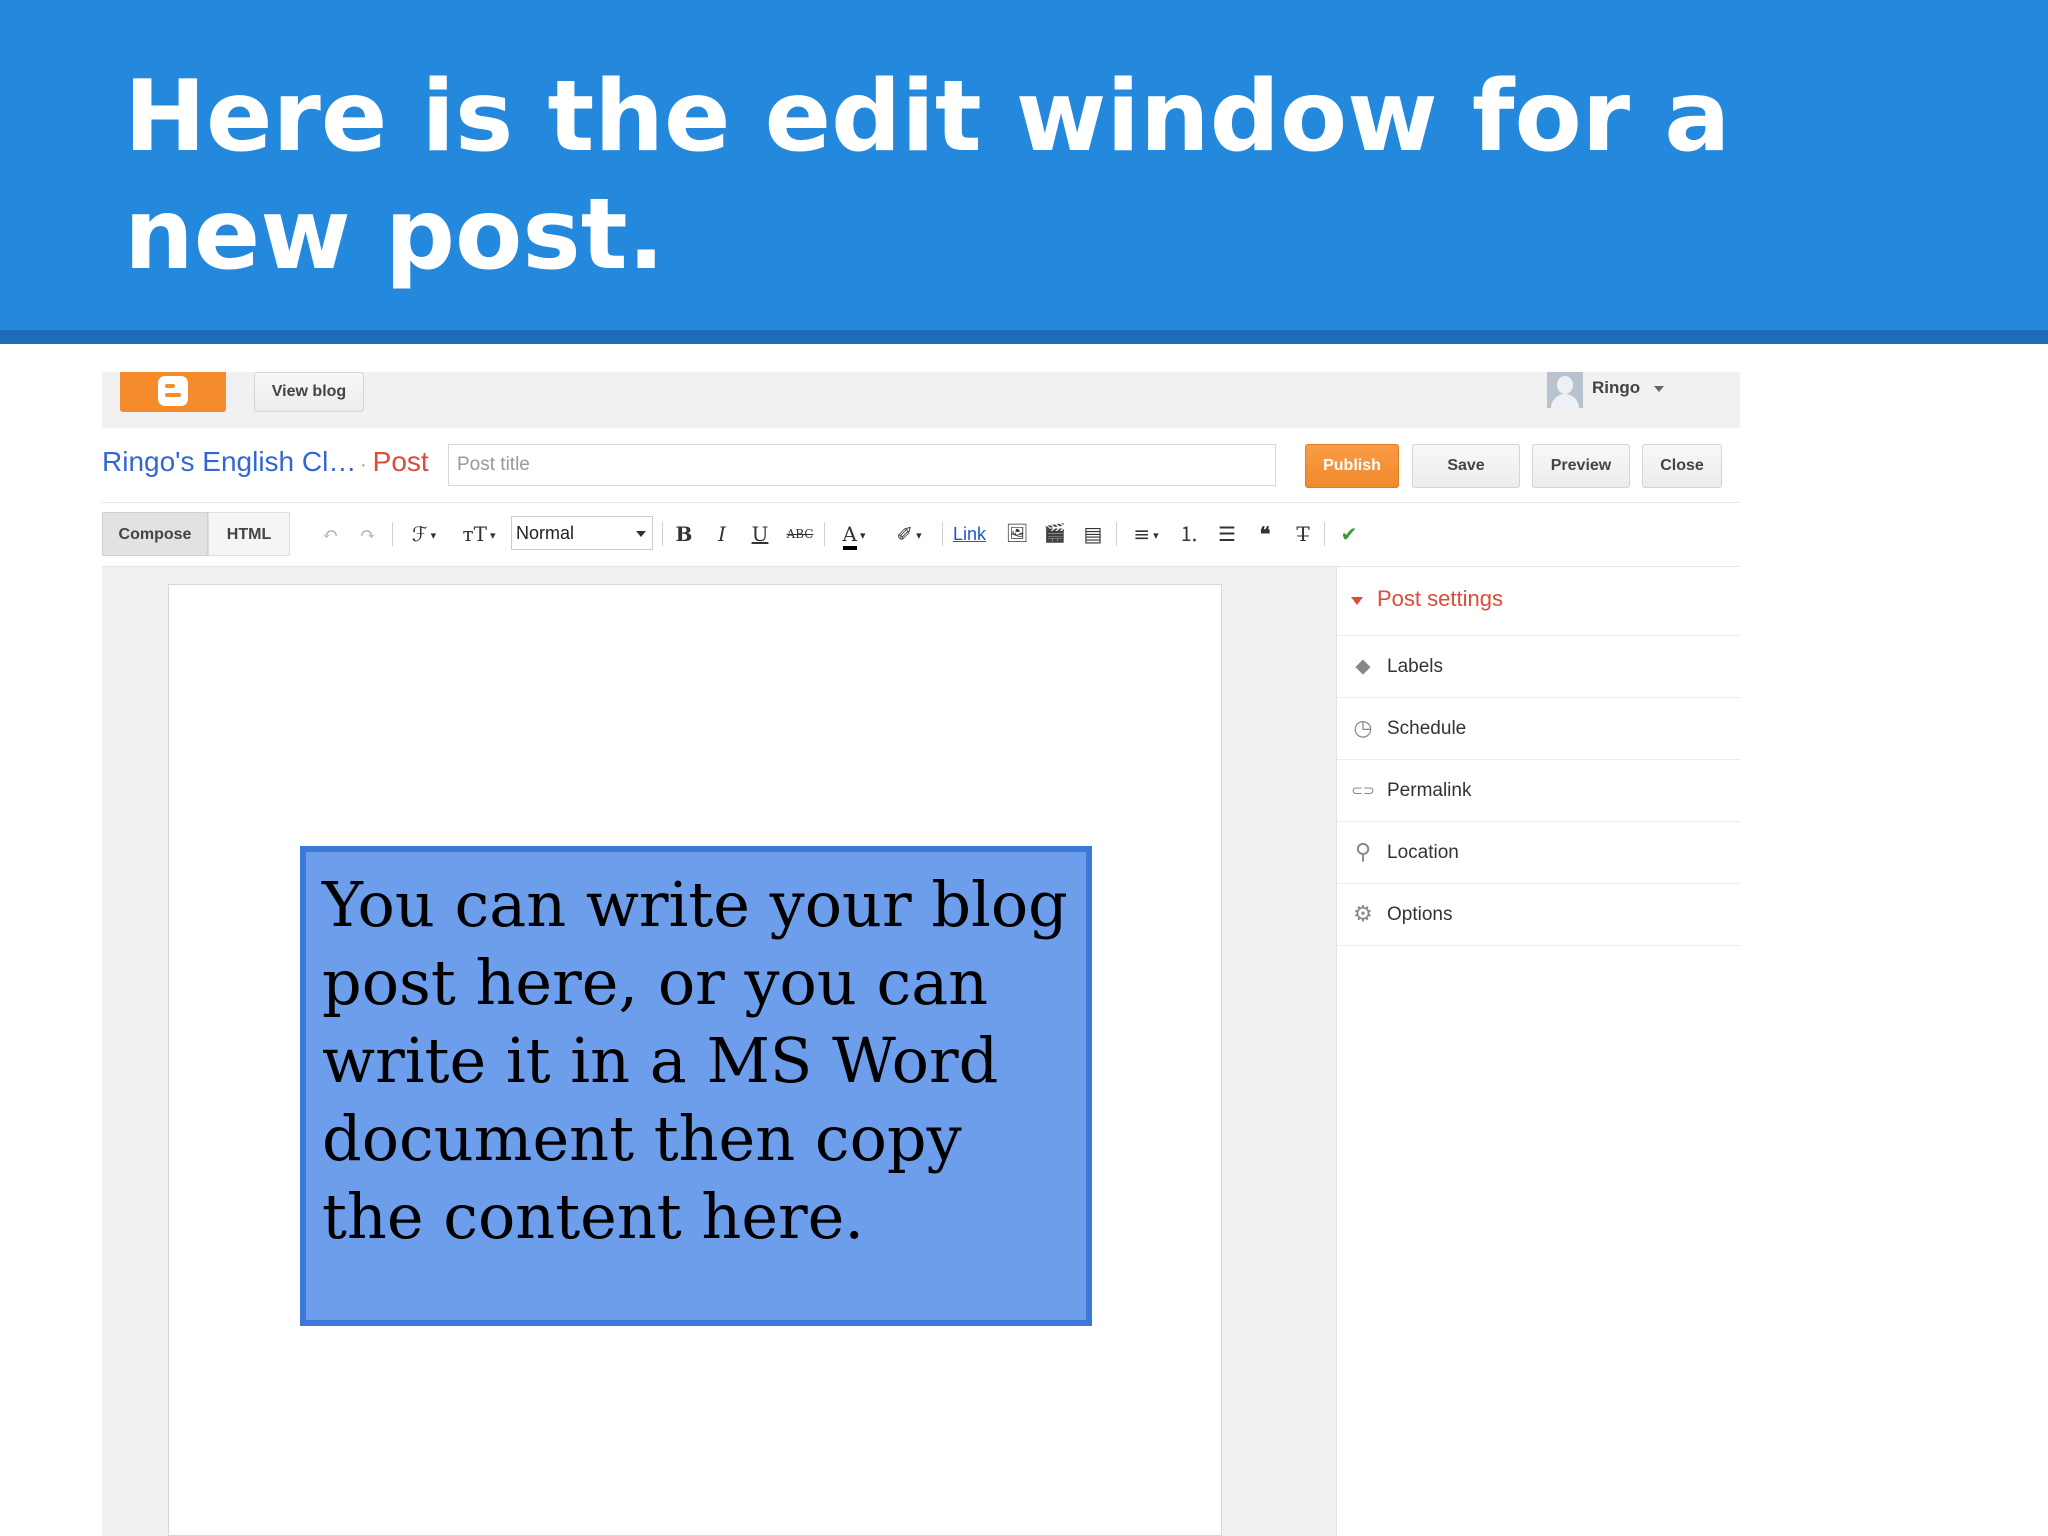 The height and width of the screenshot is (1536, 2048). I want to click on close-button: Close, so click(1682, 466).